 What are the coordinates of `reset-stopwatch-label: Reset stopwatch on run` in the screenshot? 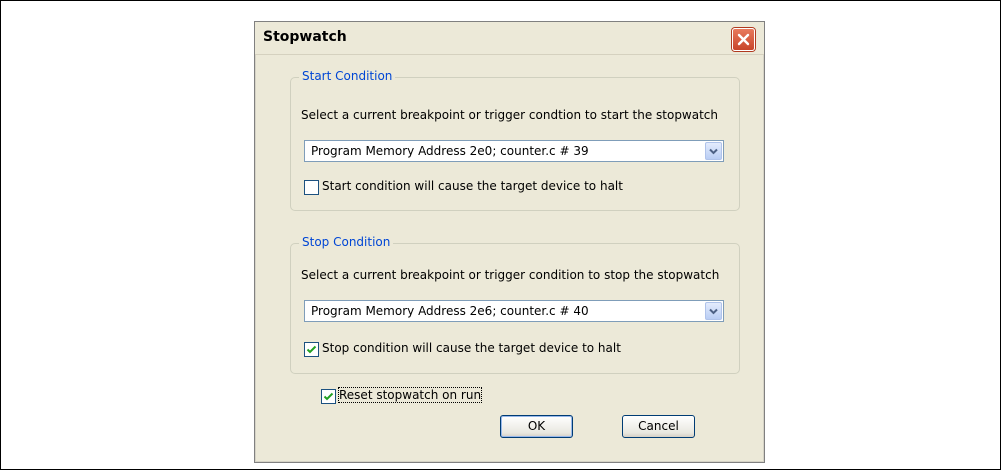 It's located at (410, 395).